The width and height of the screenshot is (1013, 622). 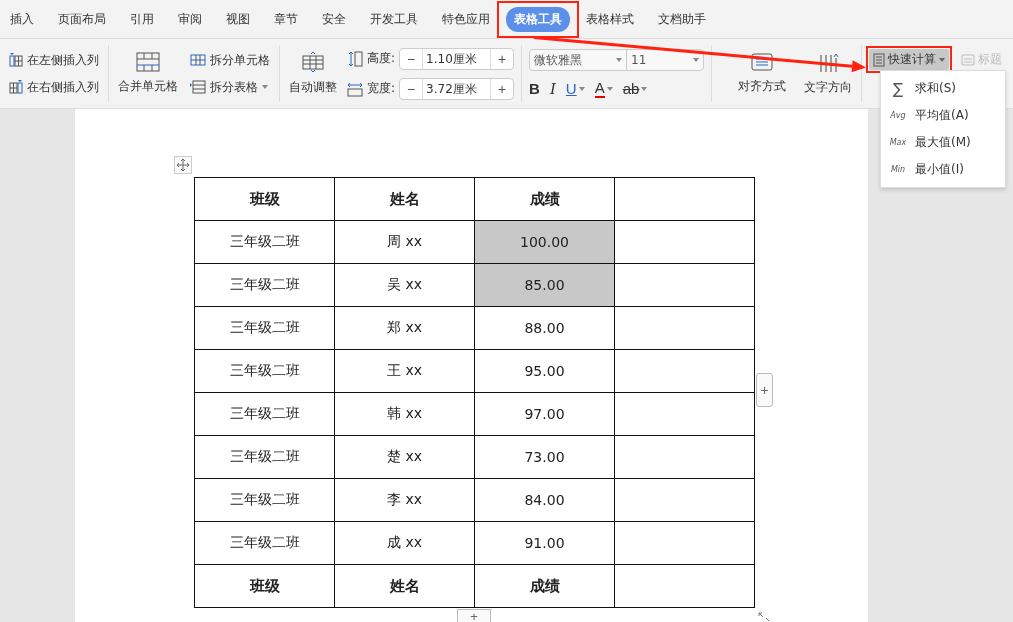 I want to click on menu-tab: 插入, so click(x=22, y=19).